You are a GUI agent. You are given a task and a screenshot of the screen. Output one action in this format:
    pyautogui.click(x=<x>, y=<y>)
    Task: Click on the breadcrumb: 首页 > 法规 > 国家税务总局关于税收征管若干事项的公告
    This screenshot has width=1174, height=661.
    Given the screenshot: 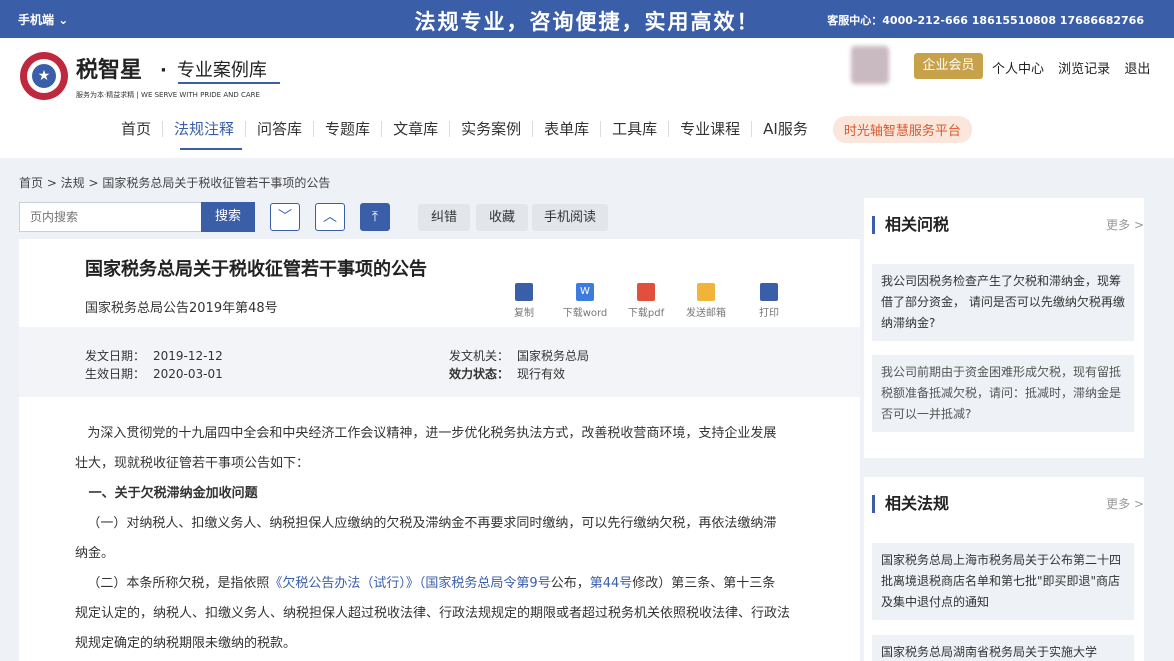 What is the action you would take?
    pyautogui.click(x=174, y=182)
    